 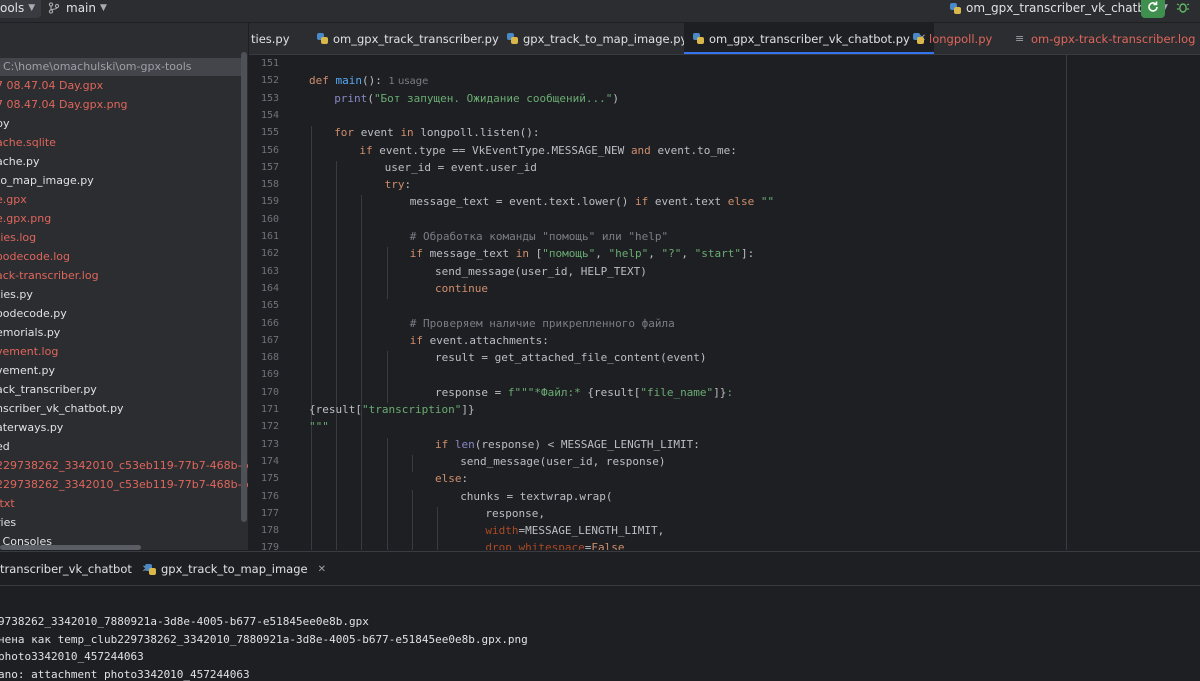 I want to click on tree-item: vement.py, so click(x=27, y=371).